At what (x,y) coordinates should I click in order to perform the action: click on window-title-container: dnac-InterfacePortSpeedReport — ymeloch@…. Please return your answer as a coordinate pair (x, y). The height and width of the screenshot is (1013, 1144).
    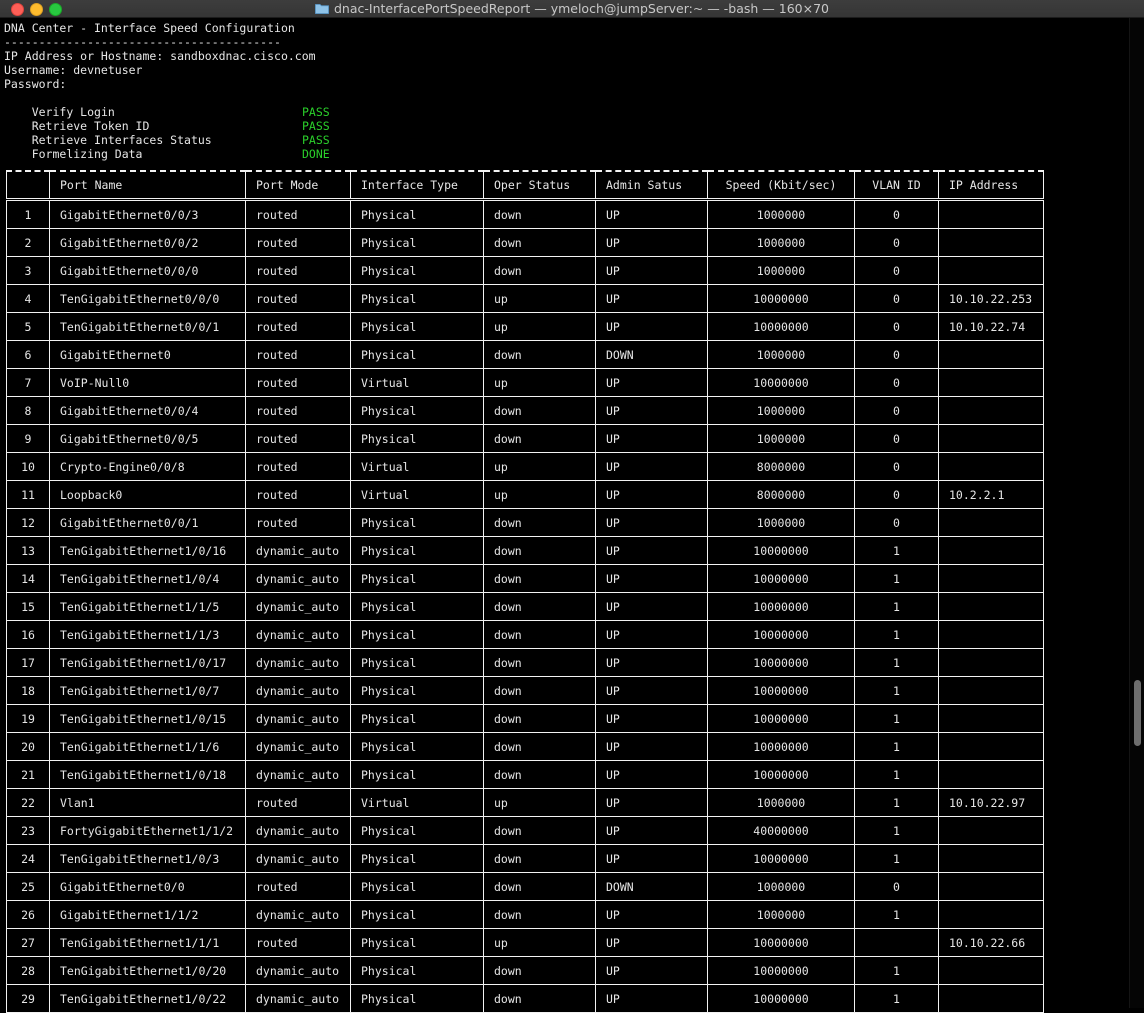
    Looking at the image, I should click on (572, 8).